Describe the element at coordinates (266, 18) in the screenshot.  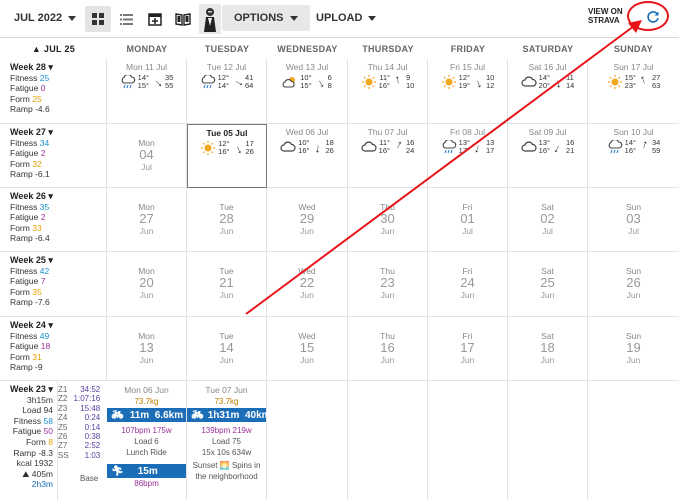
I see `options-menu: OPTIONS` at that location.